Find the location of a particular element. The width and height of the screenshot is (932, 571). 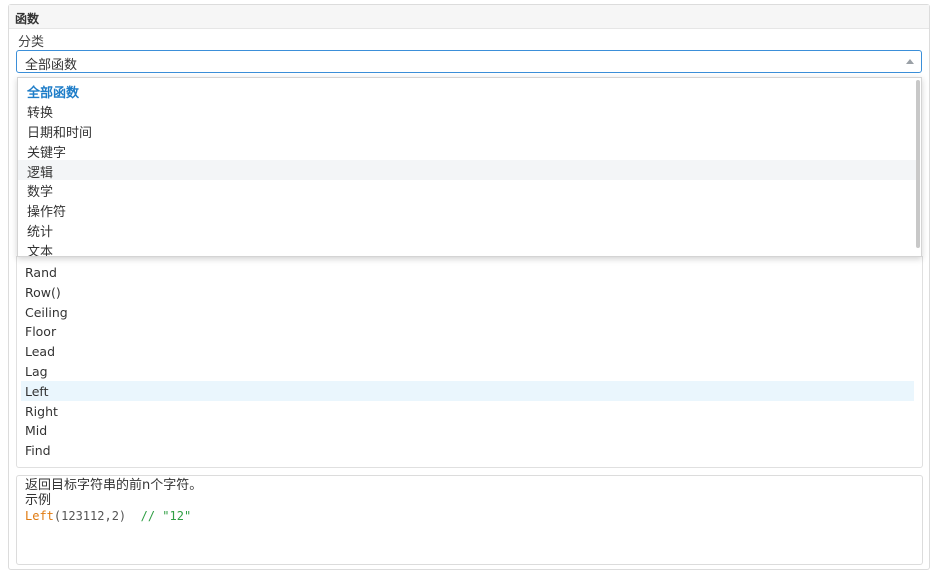

function-item-rand: Rand is located at coordinates (467, 272).